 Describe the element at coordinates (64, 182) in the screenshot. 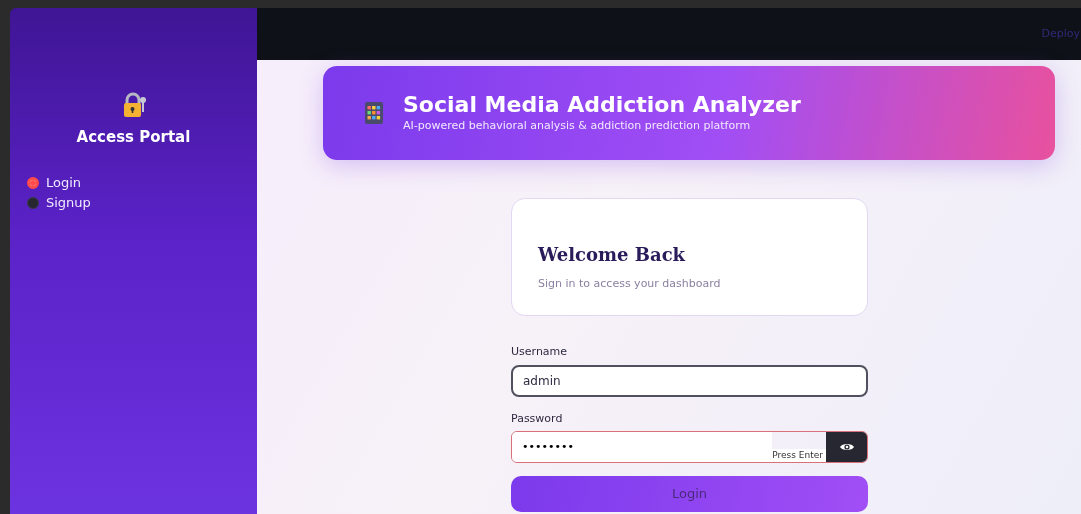

I see `radio-label: Login` at that location.